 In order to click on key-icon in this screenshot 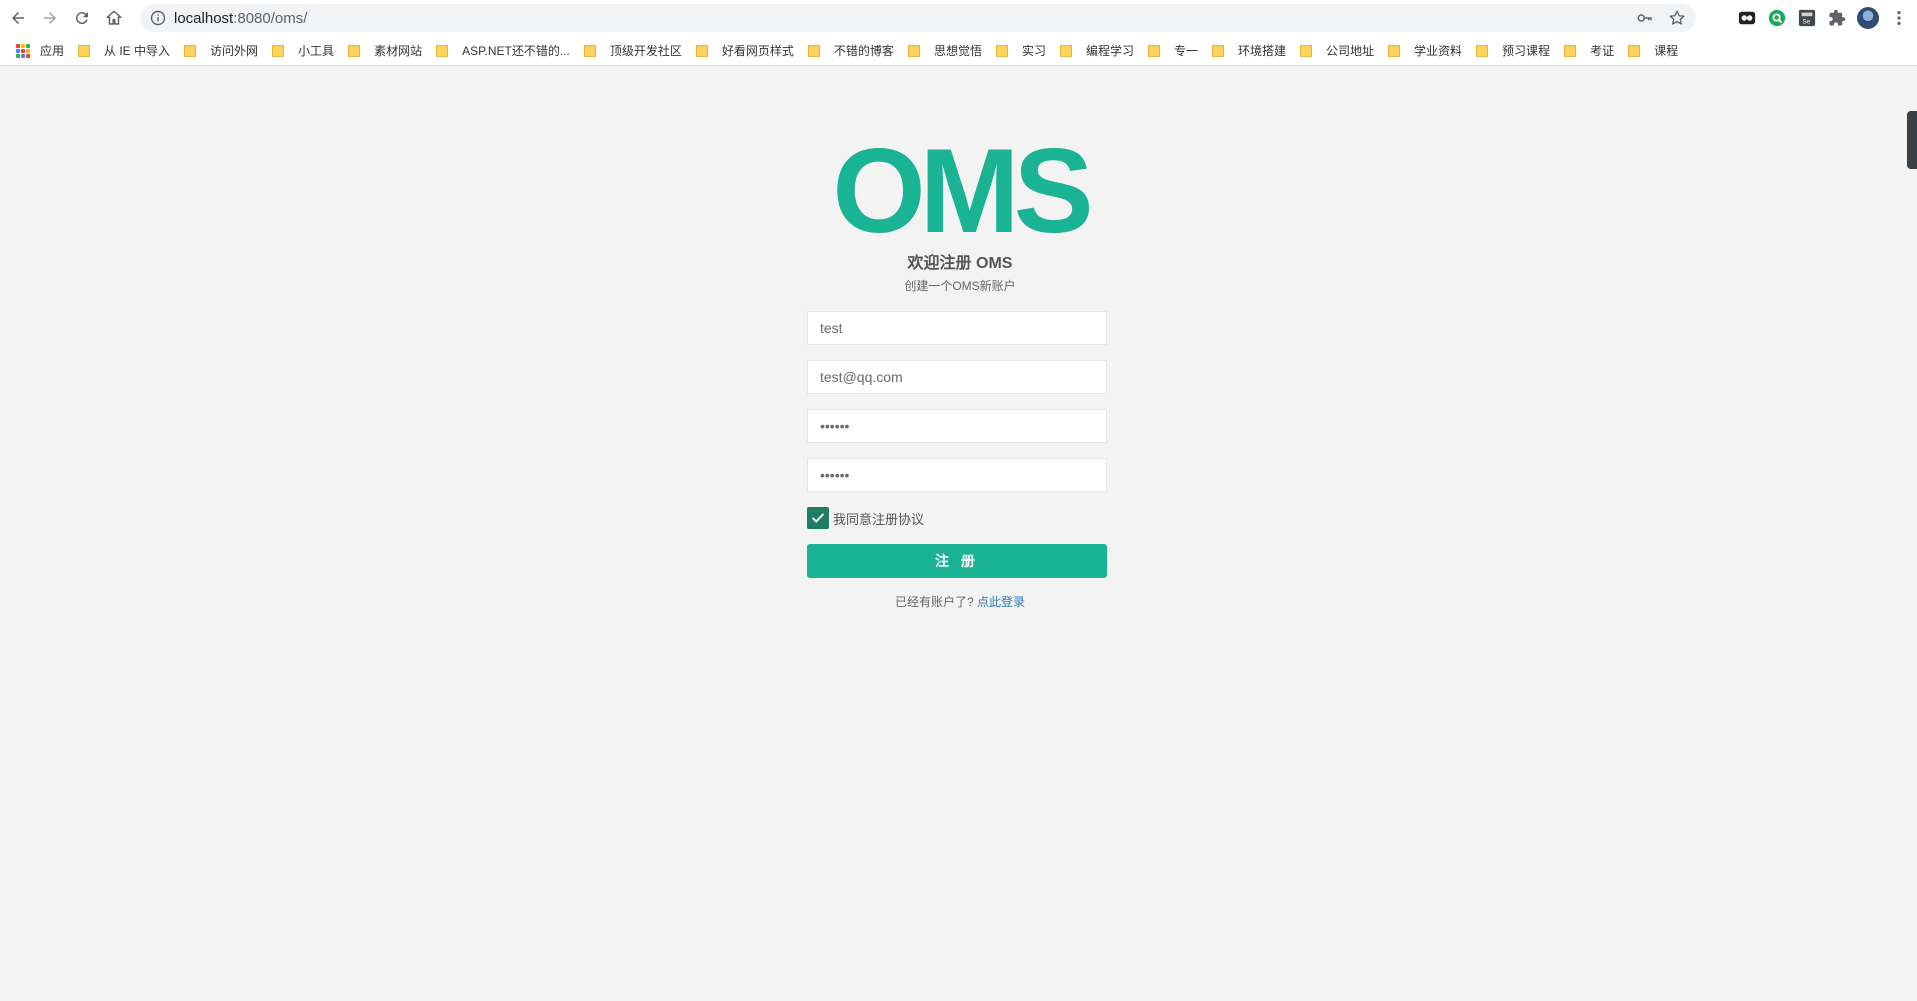, I will do `click(1645, 18)`.